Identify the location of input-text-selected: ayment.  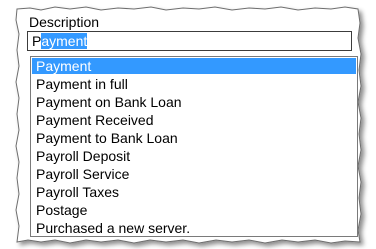
(64, 41).